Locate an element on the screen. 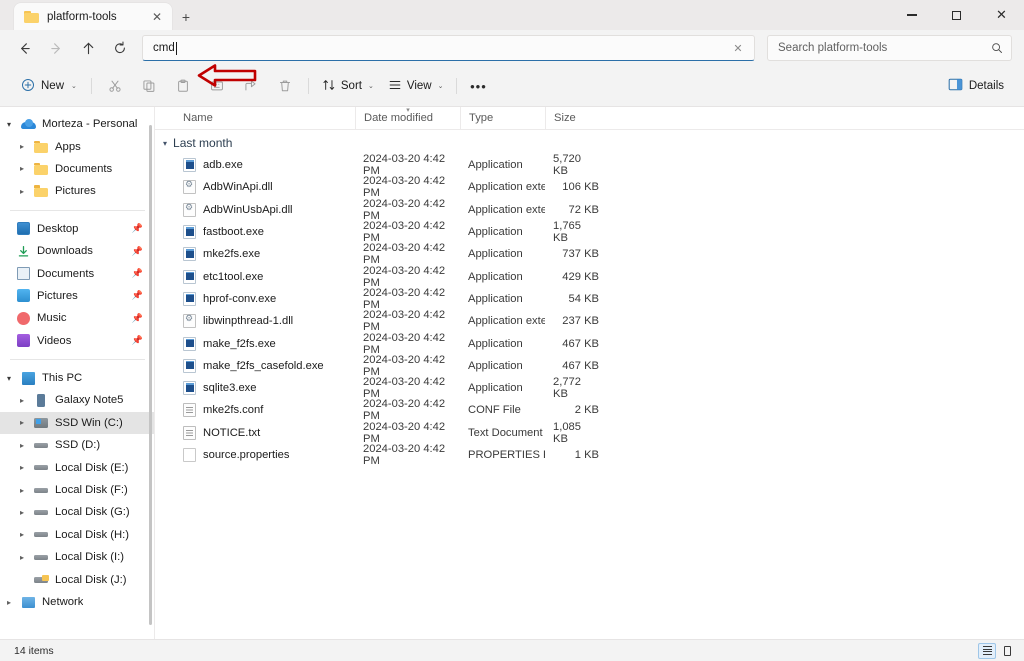 This screenshot has height=661, width=1024. view-button: View ⌄ is located at coordinates (416, 86).